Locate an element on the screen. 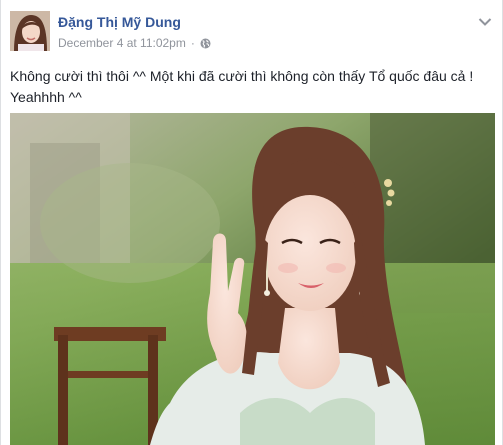  author-name: Đặng Thị Mỹ Dung is located at coordinates (119, 22).